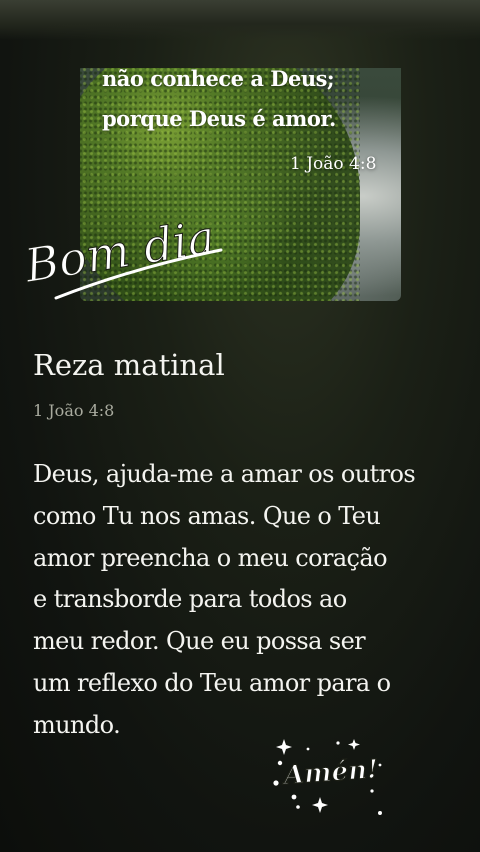  What do you see at coordinates (218, 79) in the screenshot?
I see `hero-verse-line-1: não conhece a Deus;` at bounding box center [218, 79].